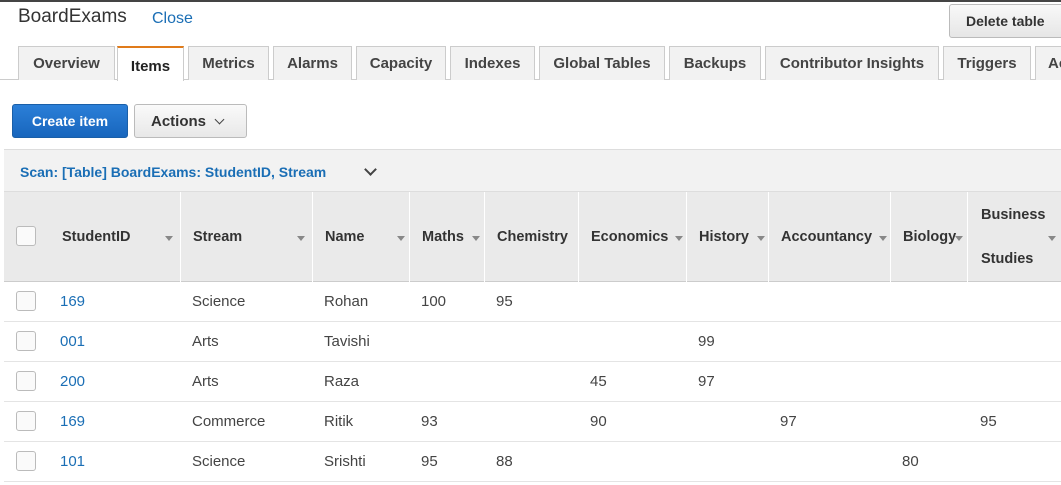  I want to click on actions-dropdown: Actions, so click(190, 121).